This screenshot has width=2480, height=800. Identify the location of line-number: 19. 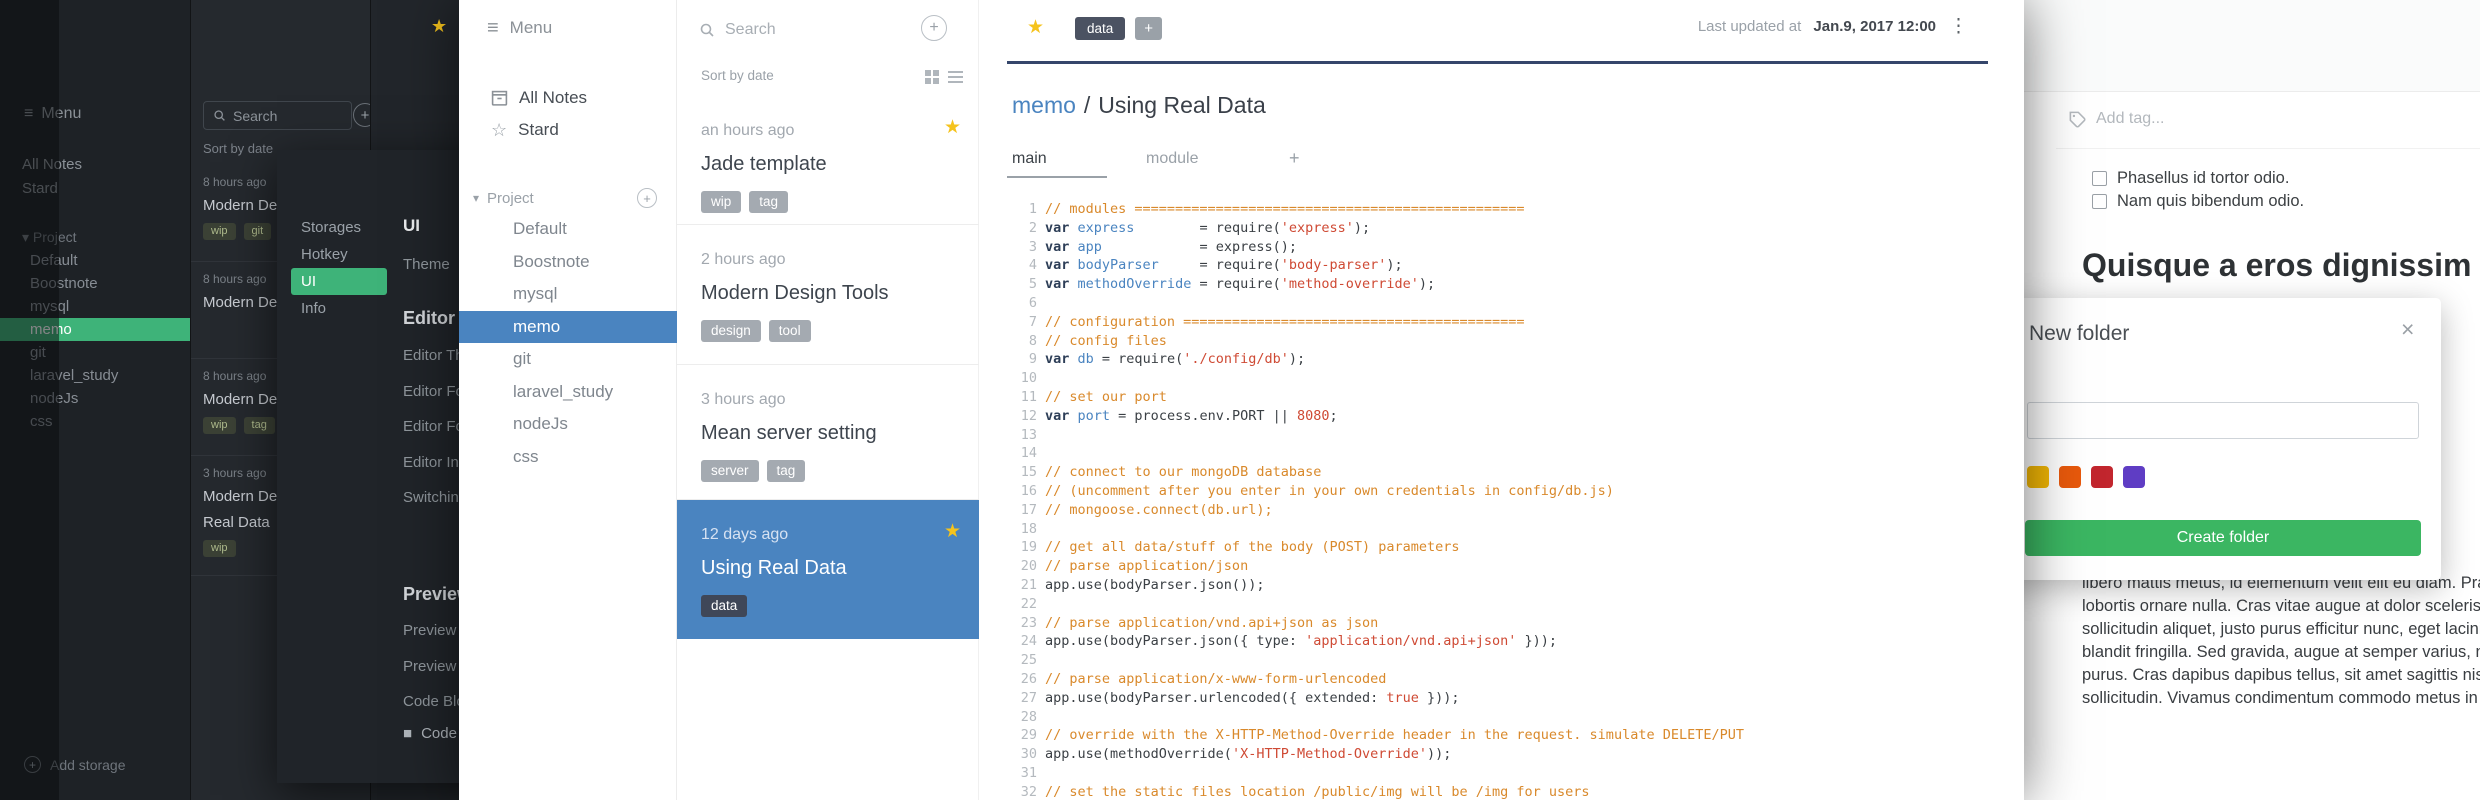
(1028, 547).